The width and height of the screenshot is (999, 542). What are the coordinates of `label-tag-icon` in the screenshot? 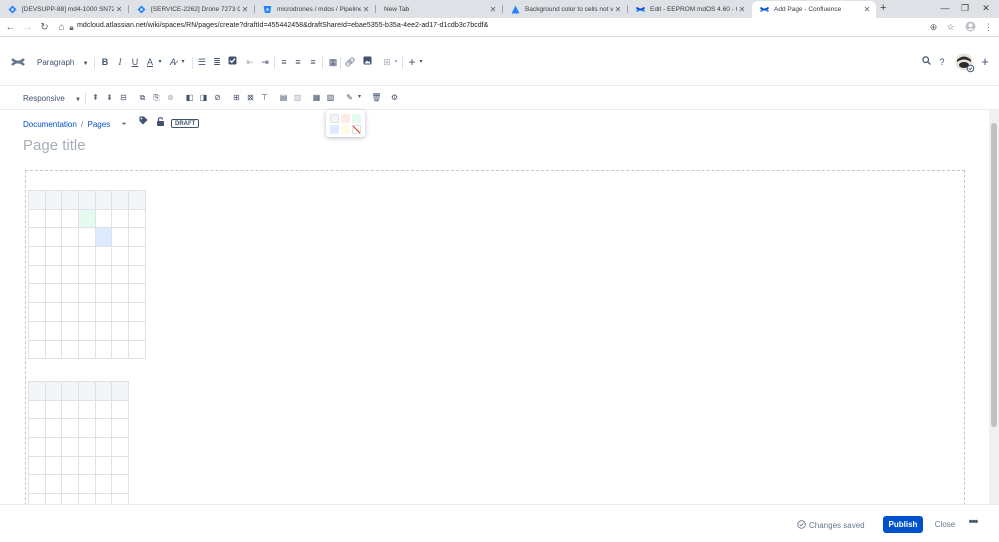 It's located at (143, 123).